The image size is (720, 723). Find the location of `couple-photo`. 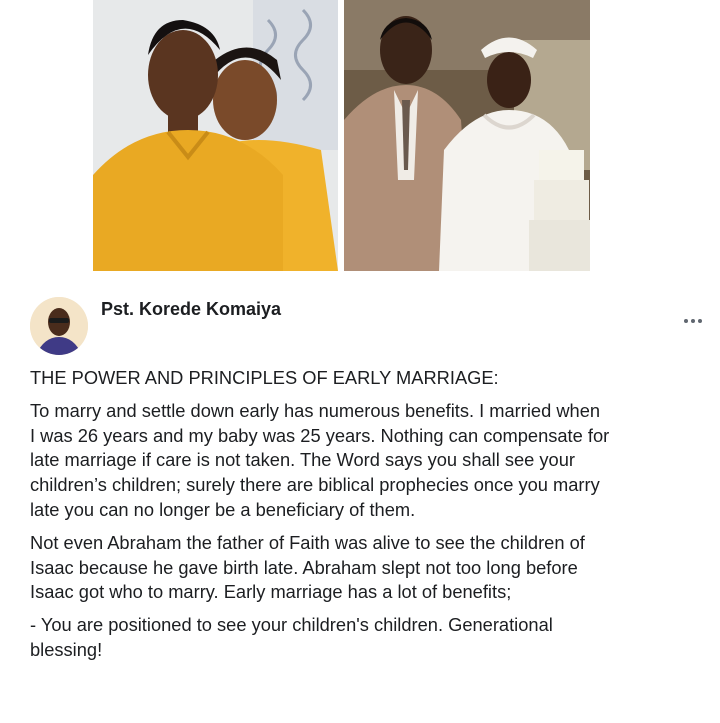

couple-photo is located at coordinates (215, 135).